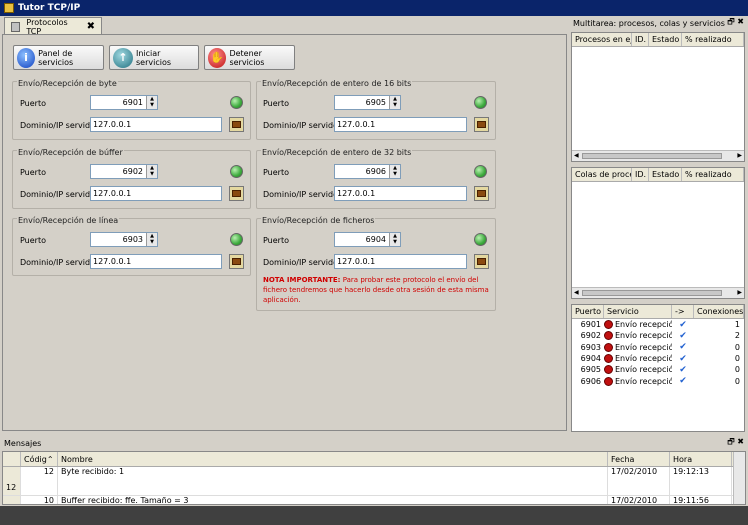 The image size is (748, 525). Describe the element at coordinates (683, 358) in the screenshot. I see `check-icon: ✔` at that location.